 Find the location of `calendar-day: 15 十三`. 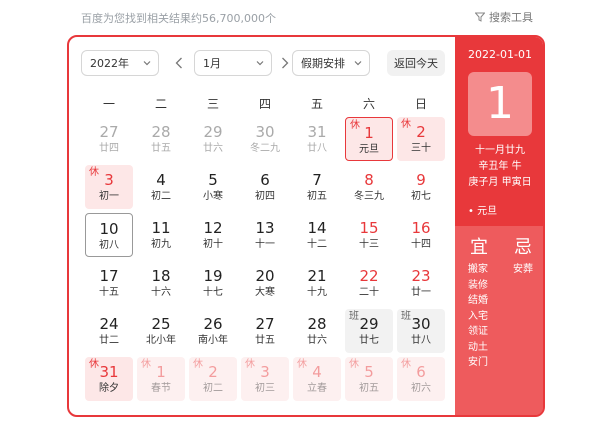

calendar-day: 15 十三 is located at coordinates (369, 235).